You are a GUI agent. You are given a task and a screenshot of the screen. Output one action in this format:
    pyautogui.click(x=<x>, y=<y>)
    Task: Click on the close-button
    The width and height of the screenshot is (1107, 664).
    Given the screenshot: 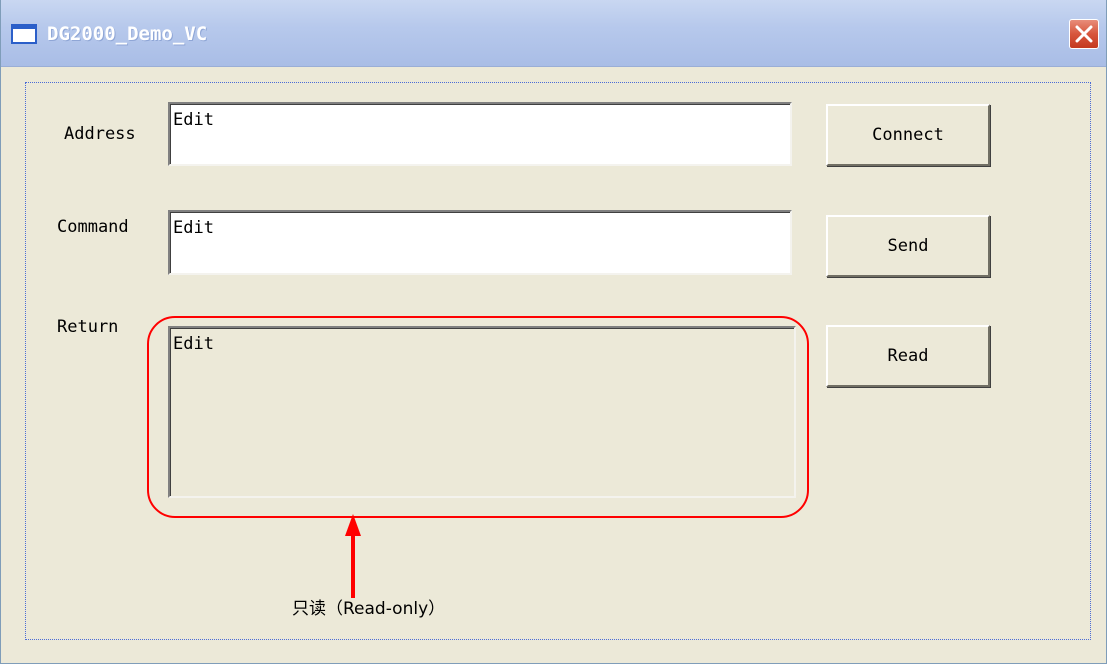 What is the action you would take?
    pyautogui.click(x=1084, y=34)
    